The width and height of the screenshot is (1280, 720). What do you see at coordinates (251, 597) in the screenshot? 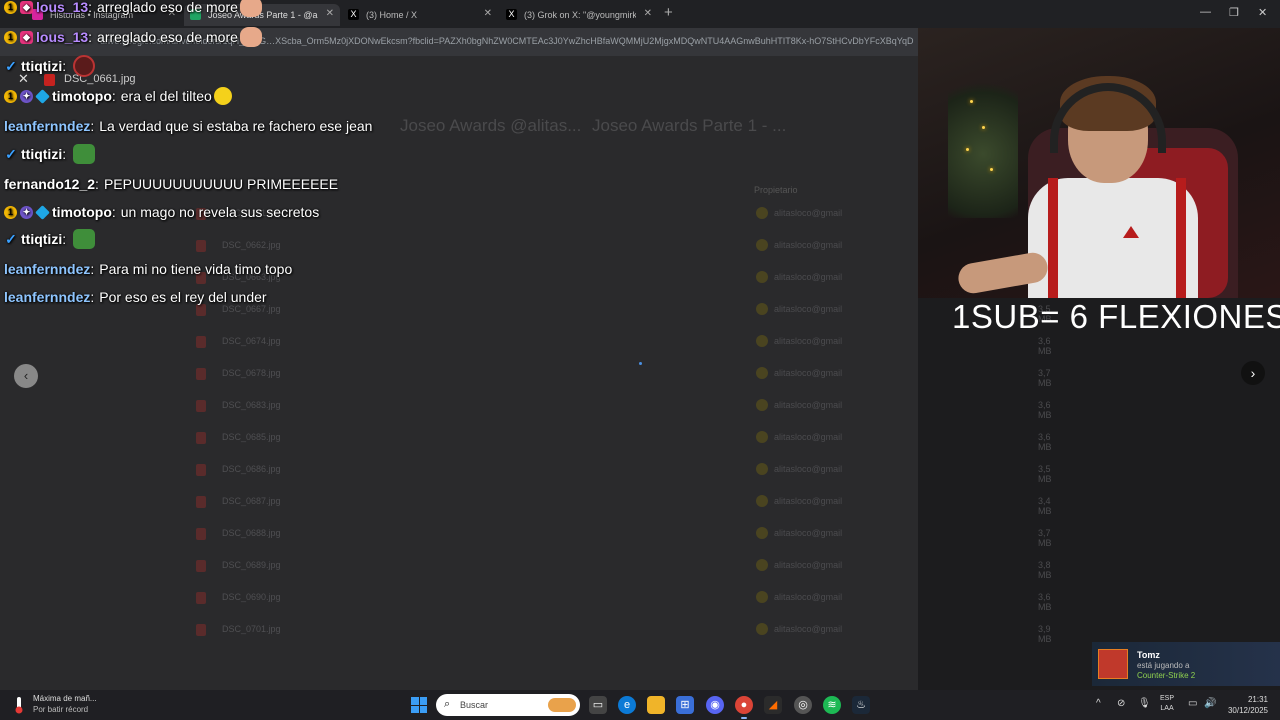
I see `file-name: DSC_0690.jpg` at bounding box center [251, 597].